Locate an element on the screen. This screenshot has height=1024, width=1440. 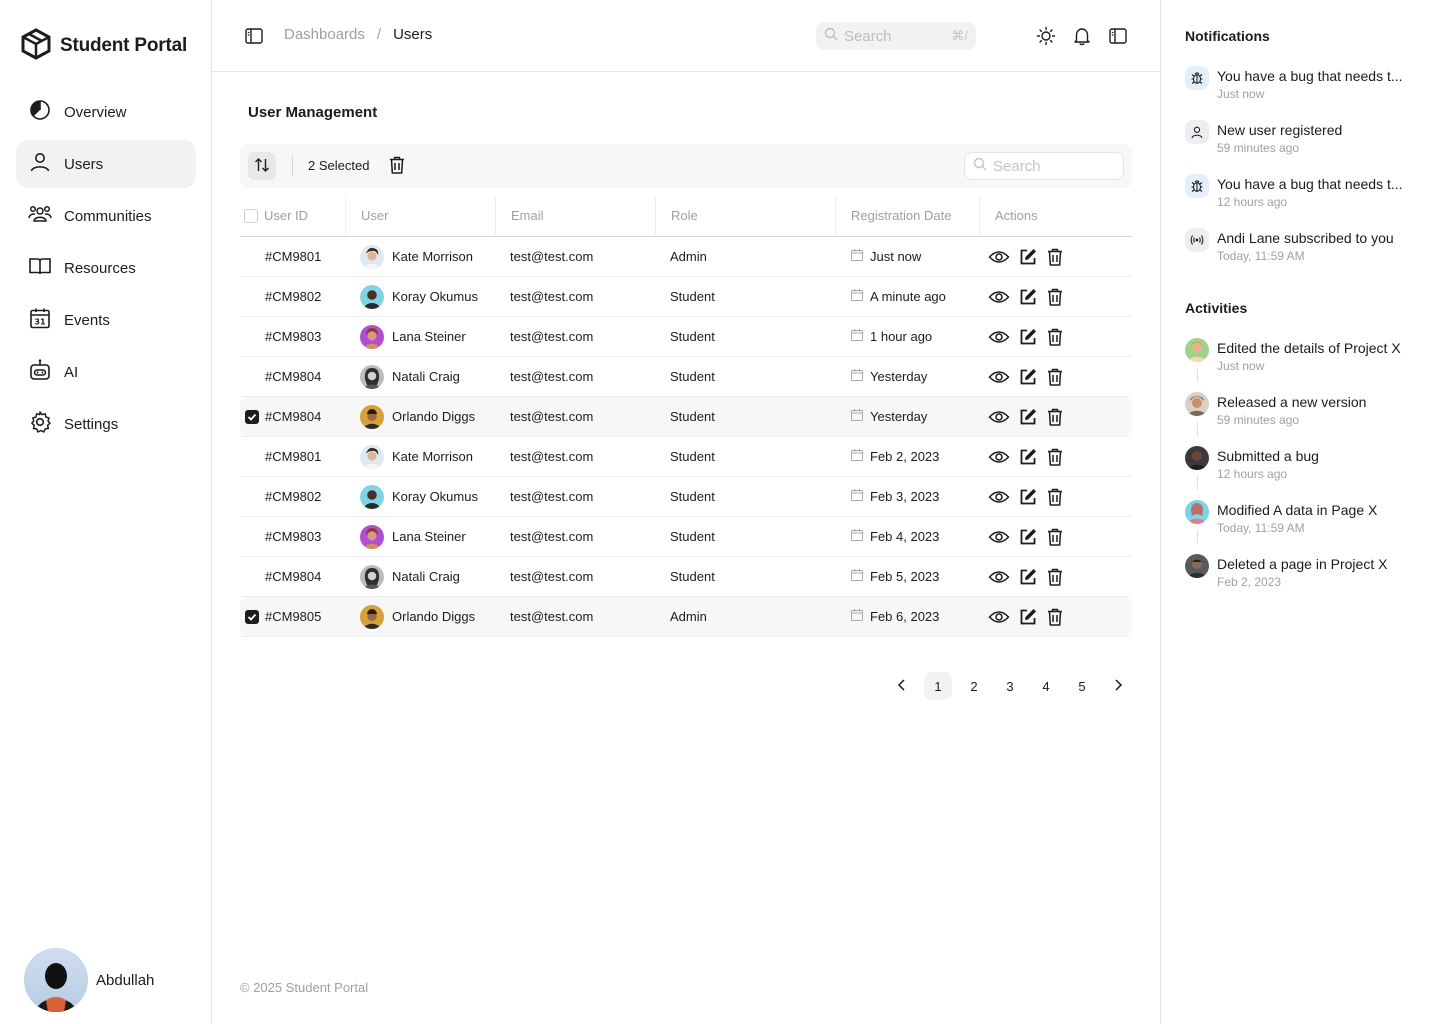
delete-selected-button is located at coordinates (397, 166).